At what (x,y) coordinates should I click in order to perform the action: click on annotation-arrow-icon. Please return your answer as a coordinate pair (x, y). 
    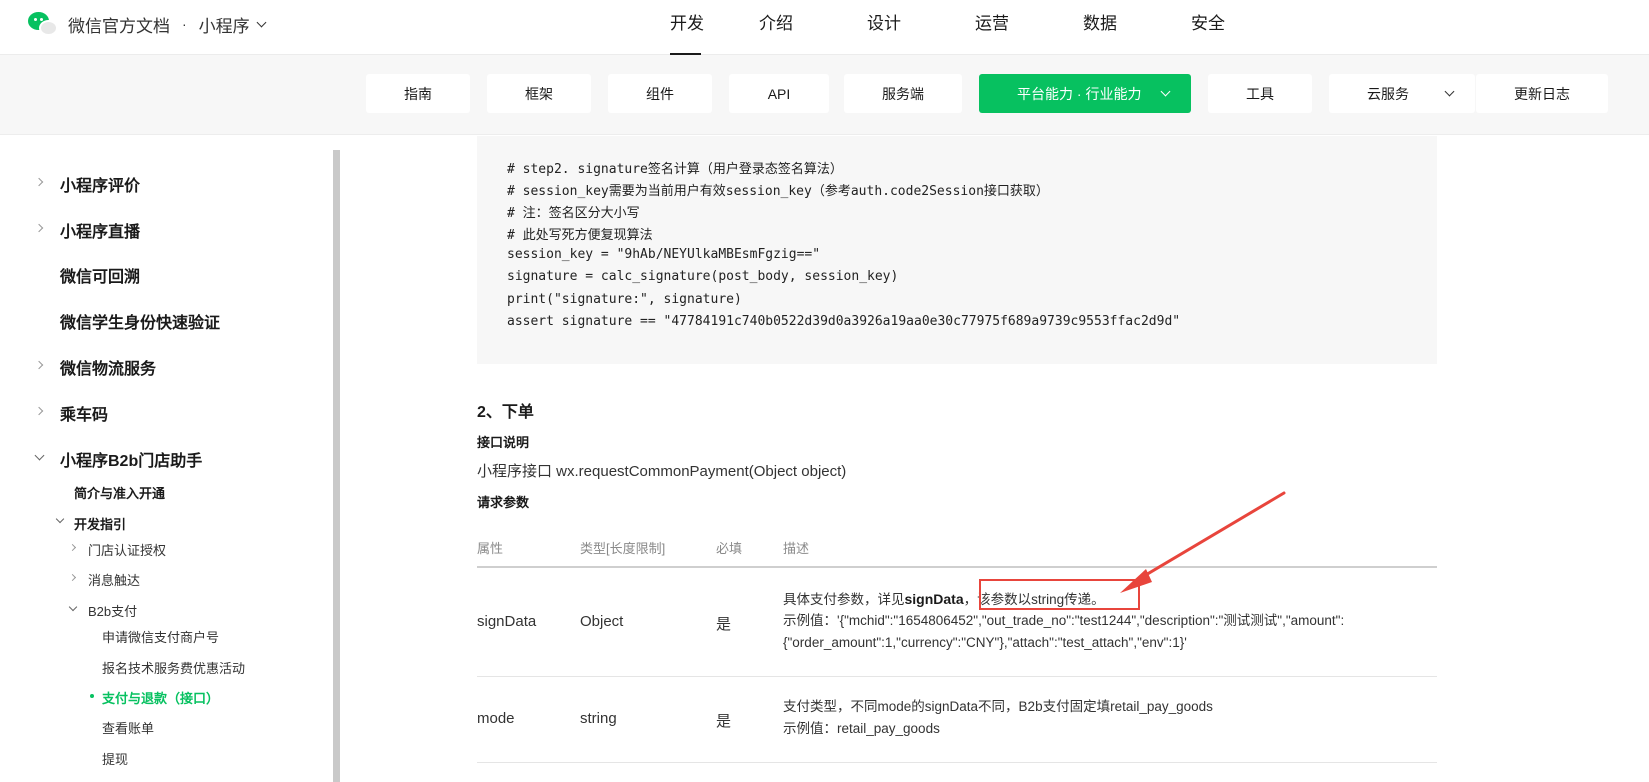
    Looking at the image, I should click on (1203, 542).